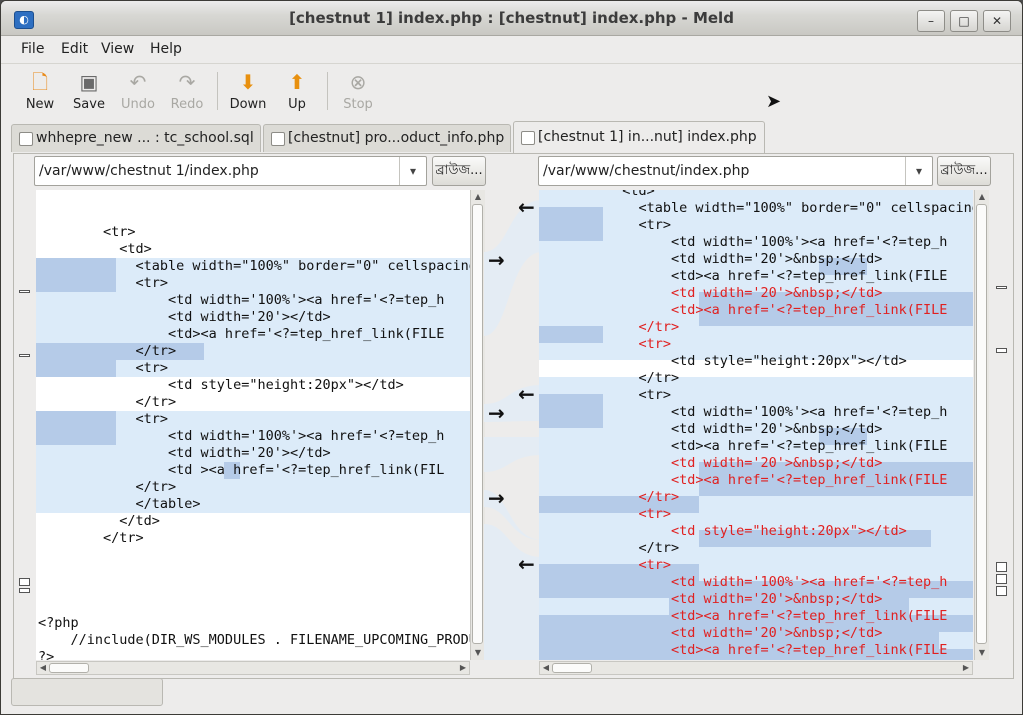  I want to click on down-button: ⬇ Down, so click(248, 91).